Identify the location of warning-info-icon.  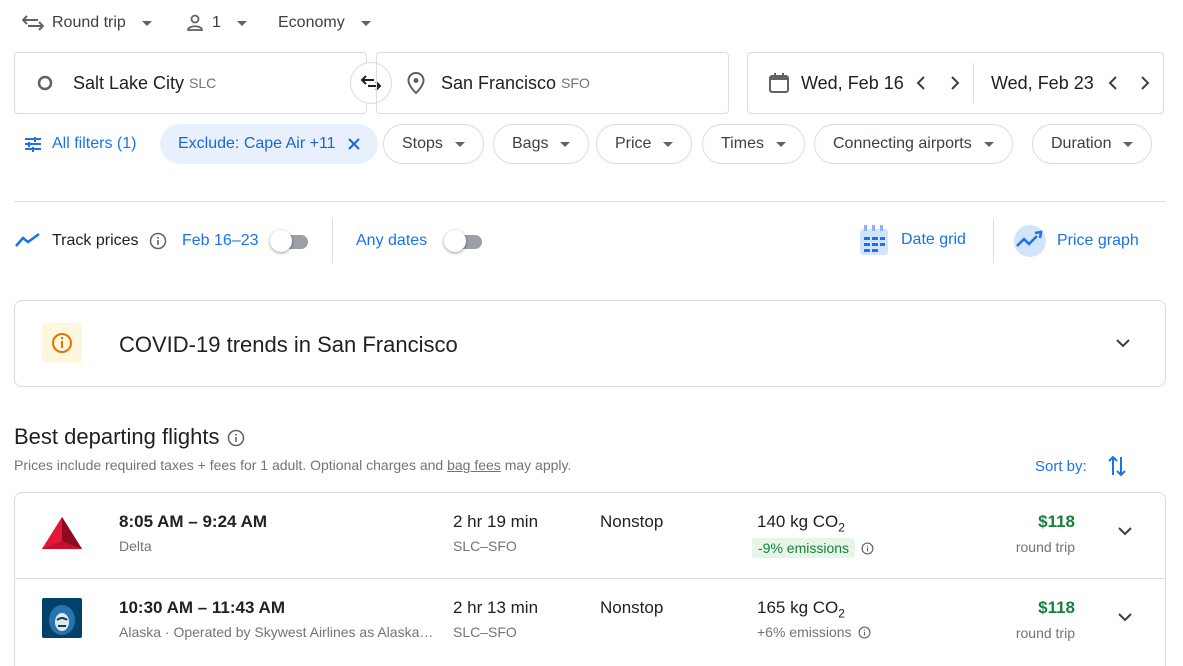
(62, 343).